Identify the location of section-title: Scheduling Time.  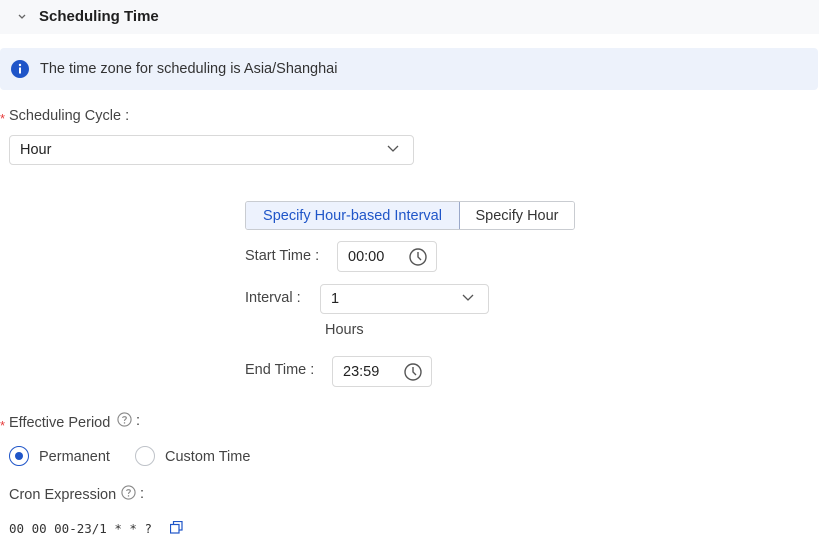
(99, 16).